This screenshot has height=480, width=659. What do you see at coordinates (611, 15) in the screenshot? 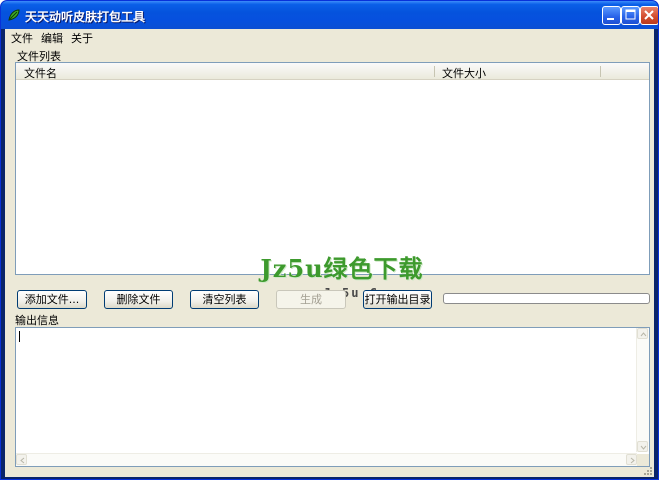
I see `minimize-button` at bounding box center [611, 15].